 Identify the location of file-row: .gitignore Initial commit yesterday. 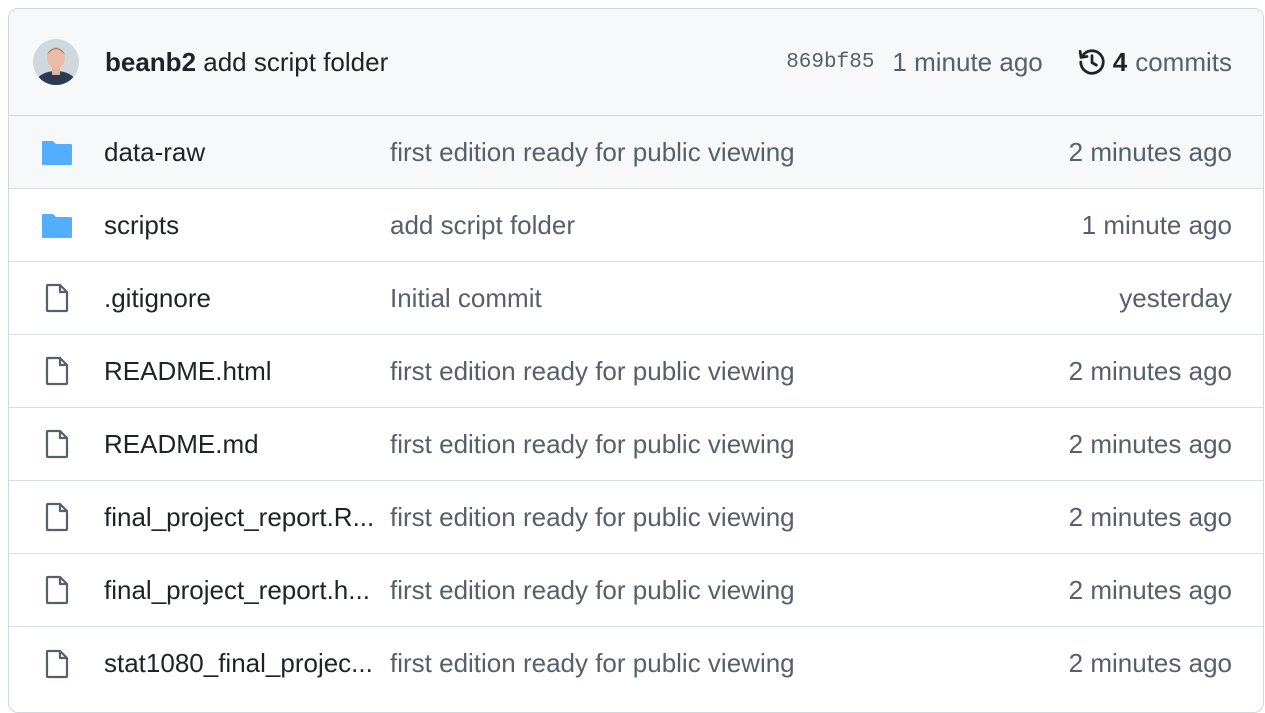
(636, 298).